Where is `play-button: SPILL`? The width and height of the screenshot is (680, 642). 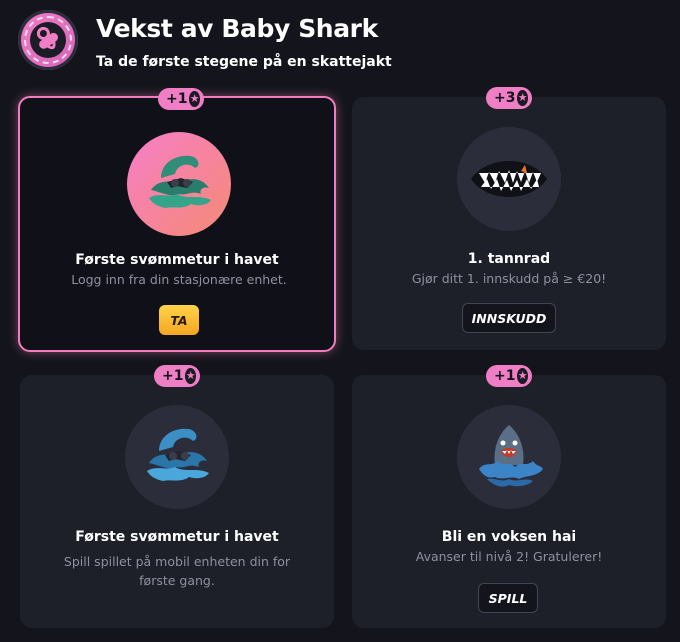 play-button: SPILL is located at coordinates (508, 598).